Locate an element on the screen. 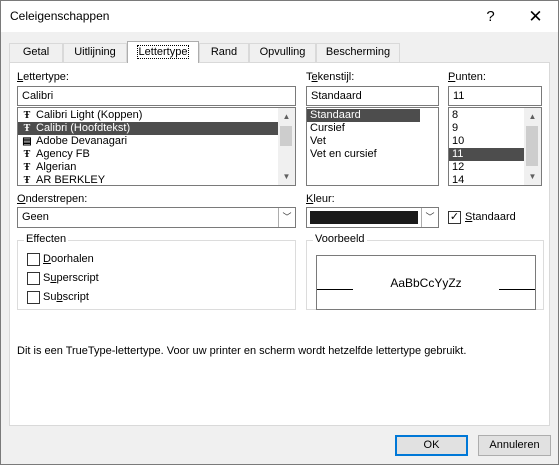  style-list: Standaard Cursief Vet Vet en cursief is located at coordinates (372, 146).